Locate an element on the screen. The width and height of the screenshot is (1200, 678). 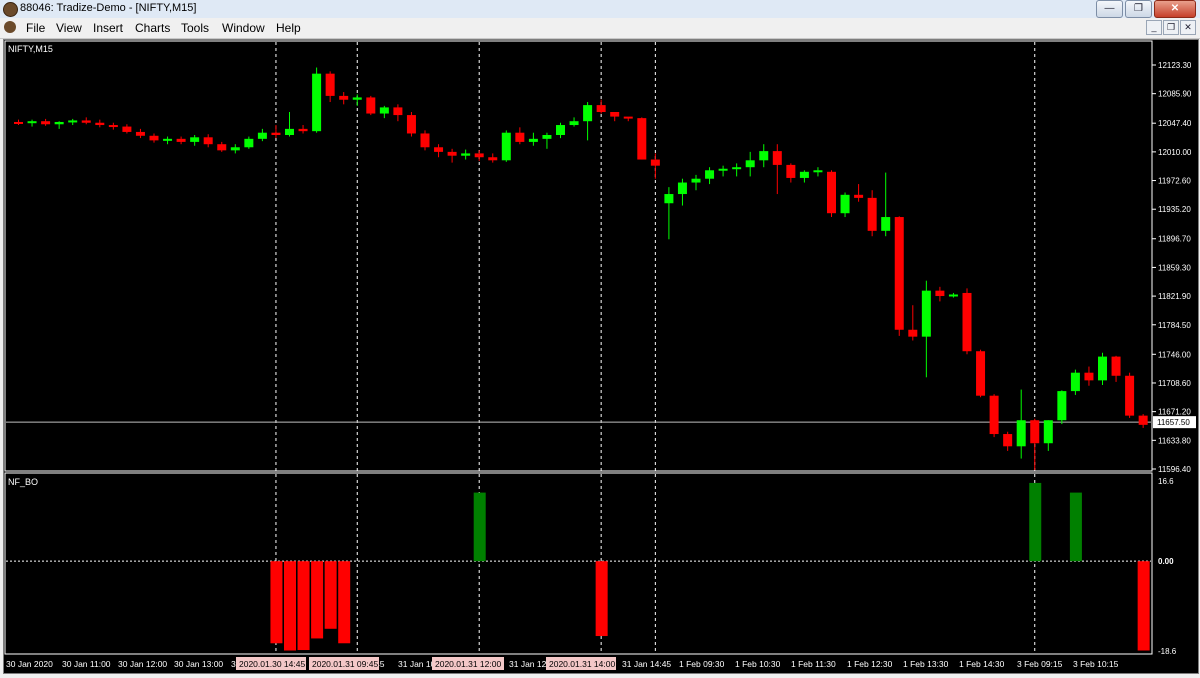
indicator-axis: 16.6 0.00 -18.6 is located at coordinates (1167, 566).